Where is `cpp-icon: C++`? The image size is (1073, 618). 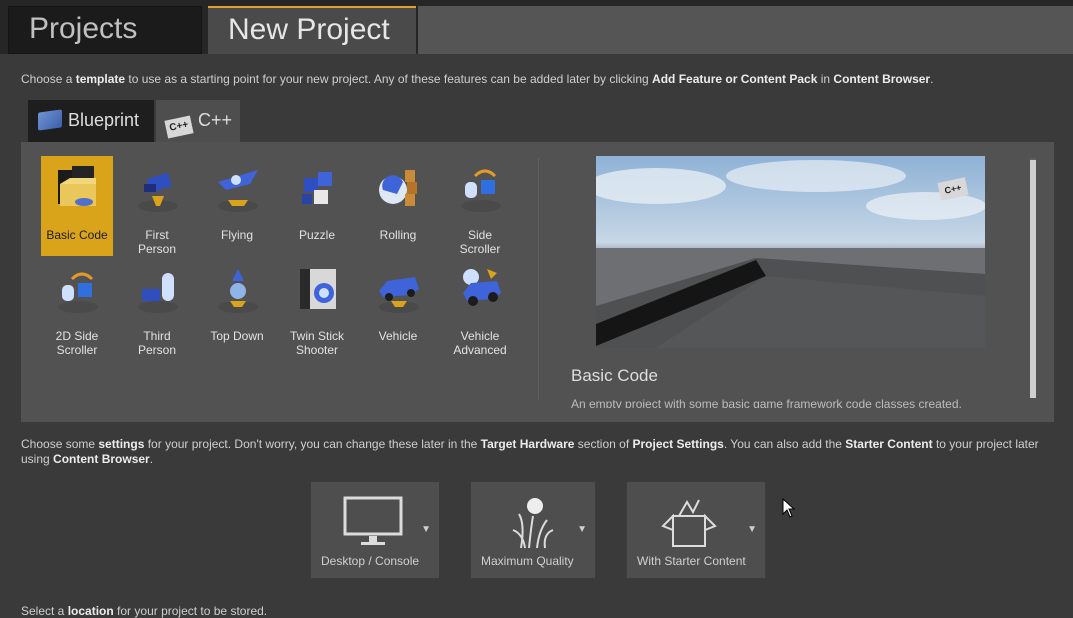 cpp-icon: C++ is located at coordinates (179, 127).